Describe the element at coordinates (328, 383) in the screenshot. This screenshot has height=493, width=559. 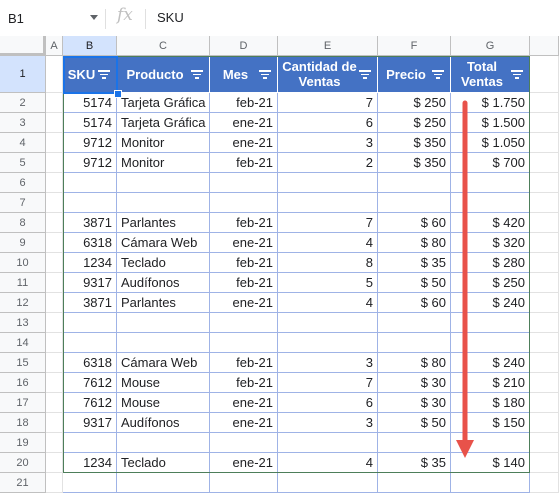
I see `table-cell-cantidad: 7` at that location.